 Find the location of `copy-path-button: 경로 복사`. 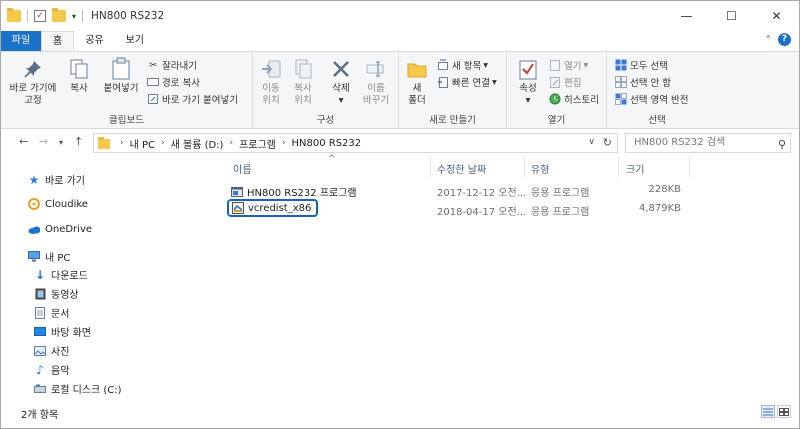

copy-path-button: 경로 복사 is located at coordinates (173, 82).